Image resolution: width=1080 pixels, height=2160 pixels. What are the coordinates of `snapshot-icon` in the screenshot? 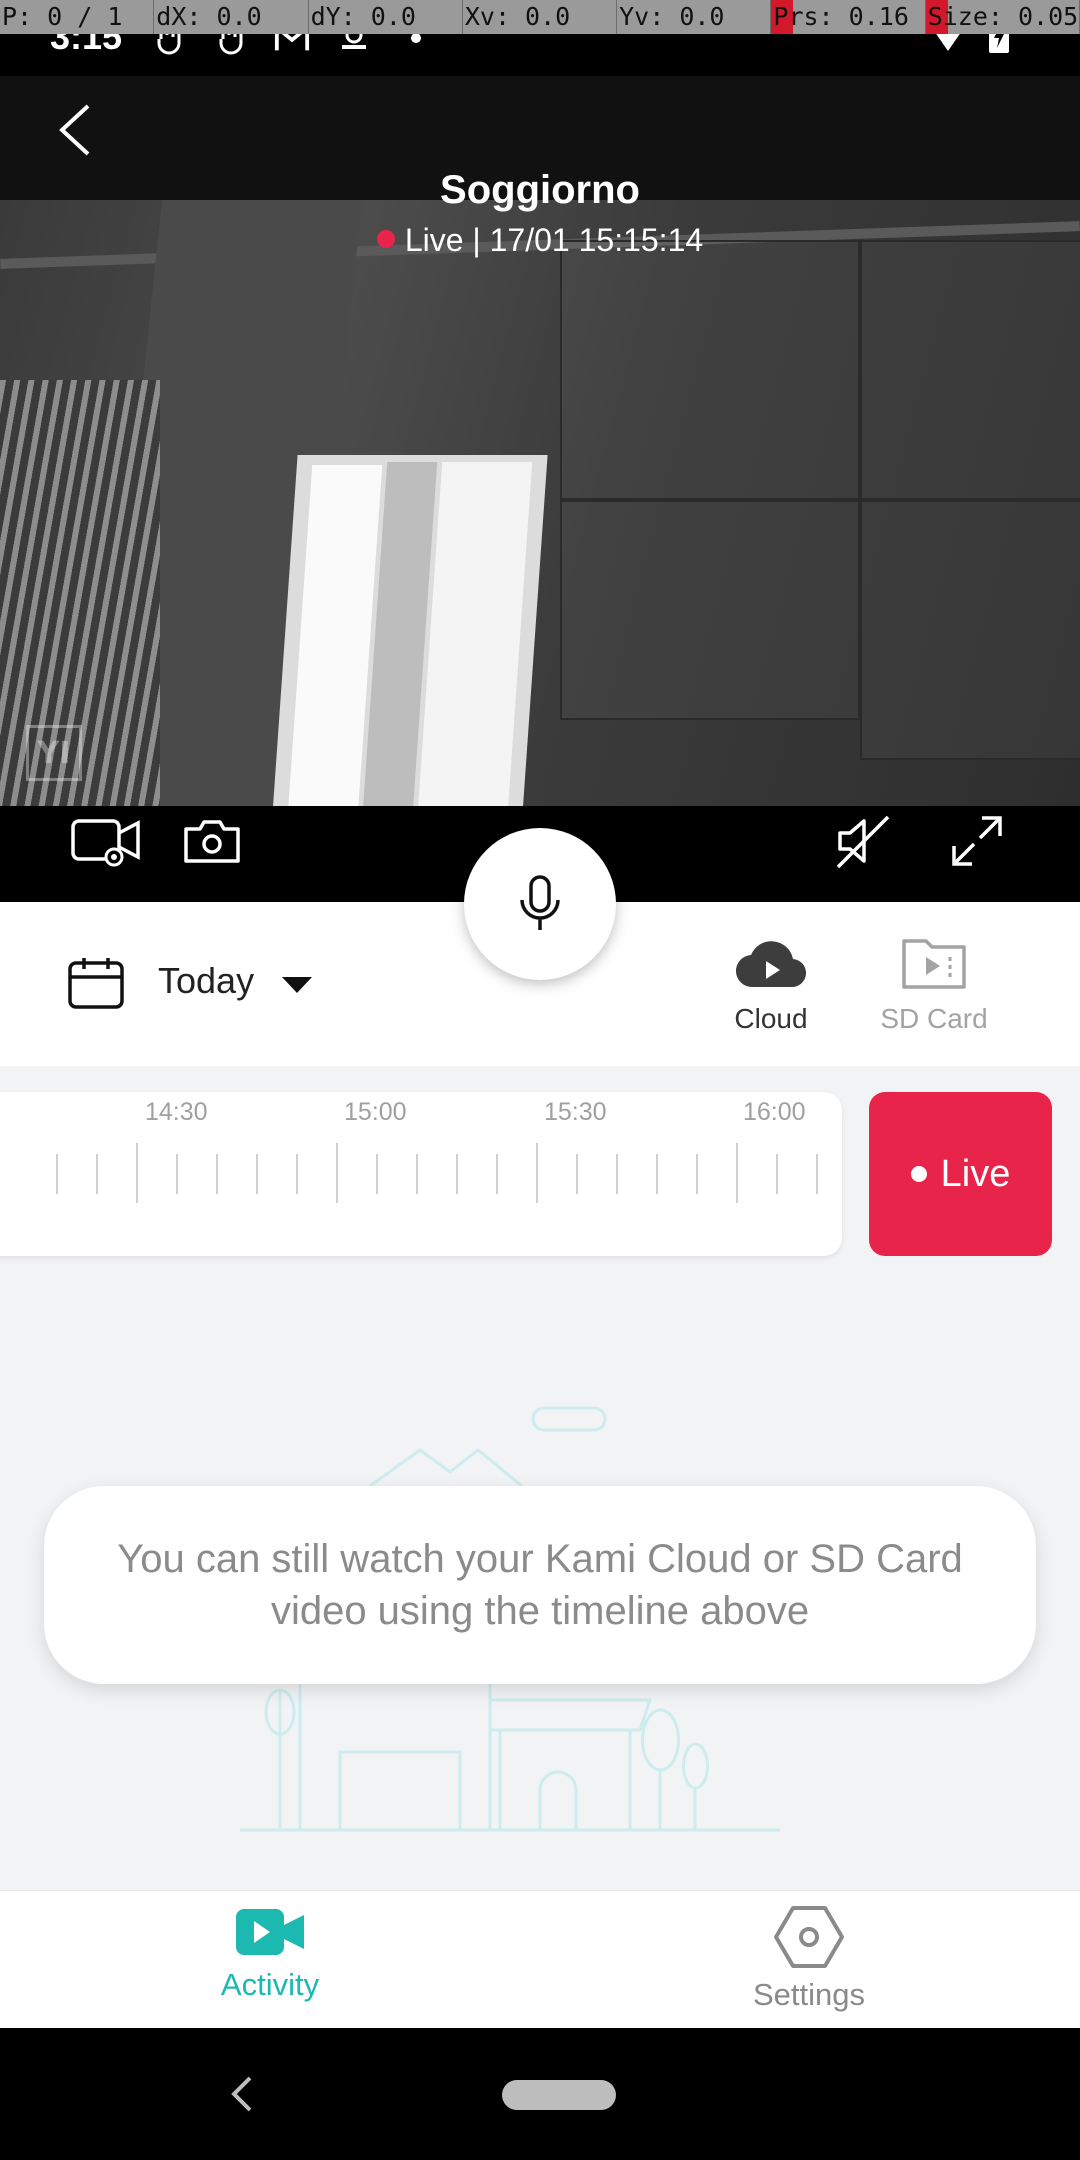 It's located at (212, 841).